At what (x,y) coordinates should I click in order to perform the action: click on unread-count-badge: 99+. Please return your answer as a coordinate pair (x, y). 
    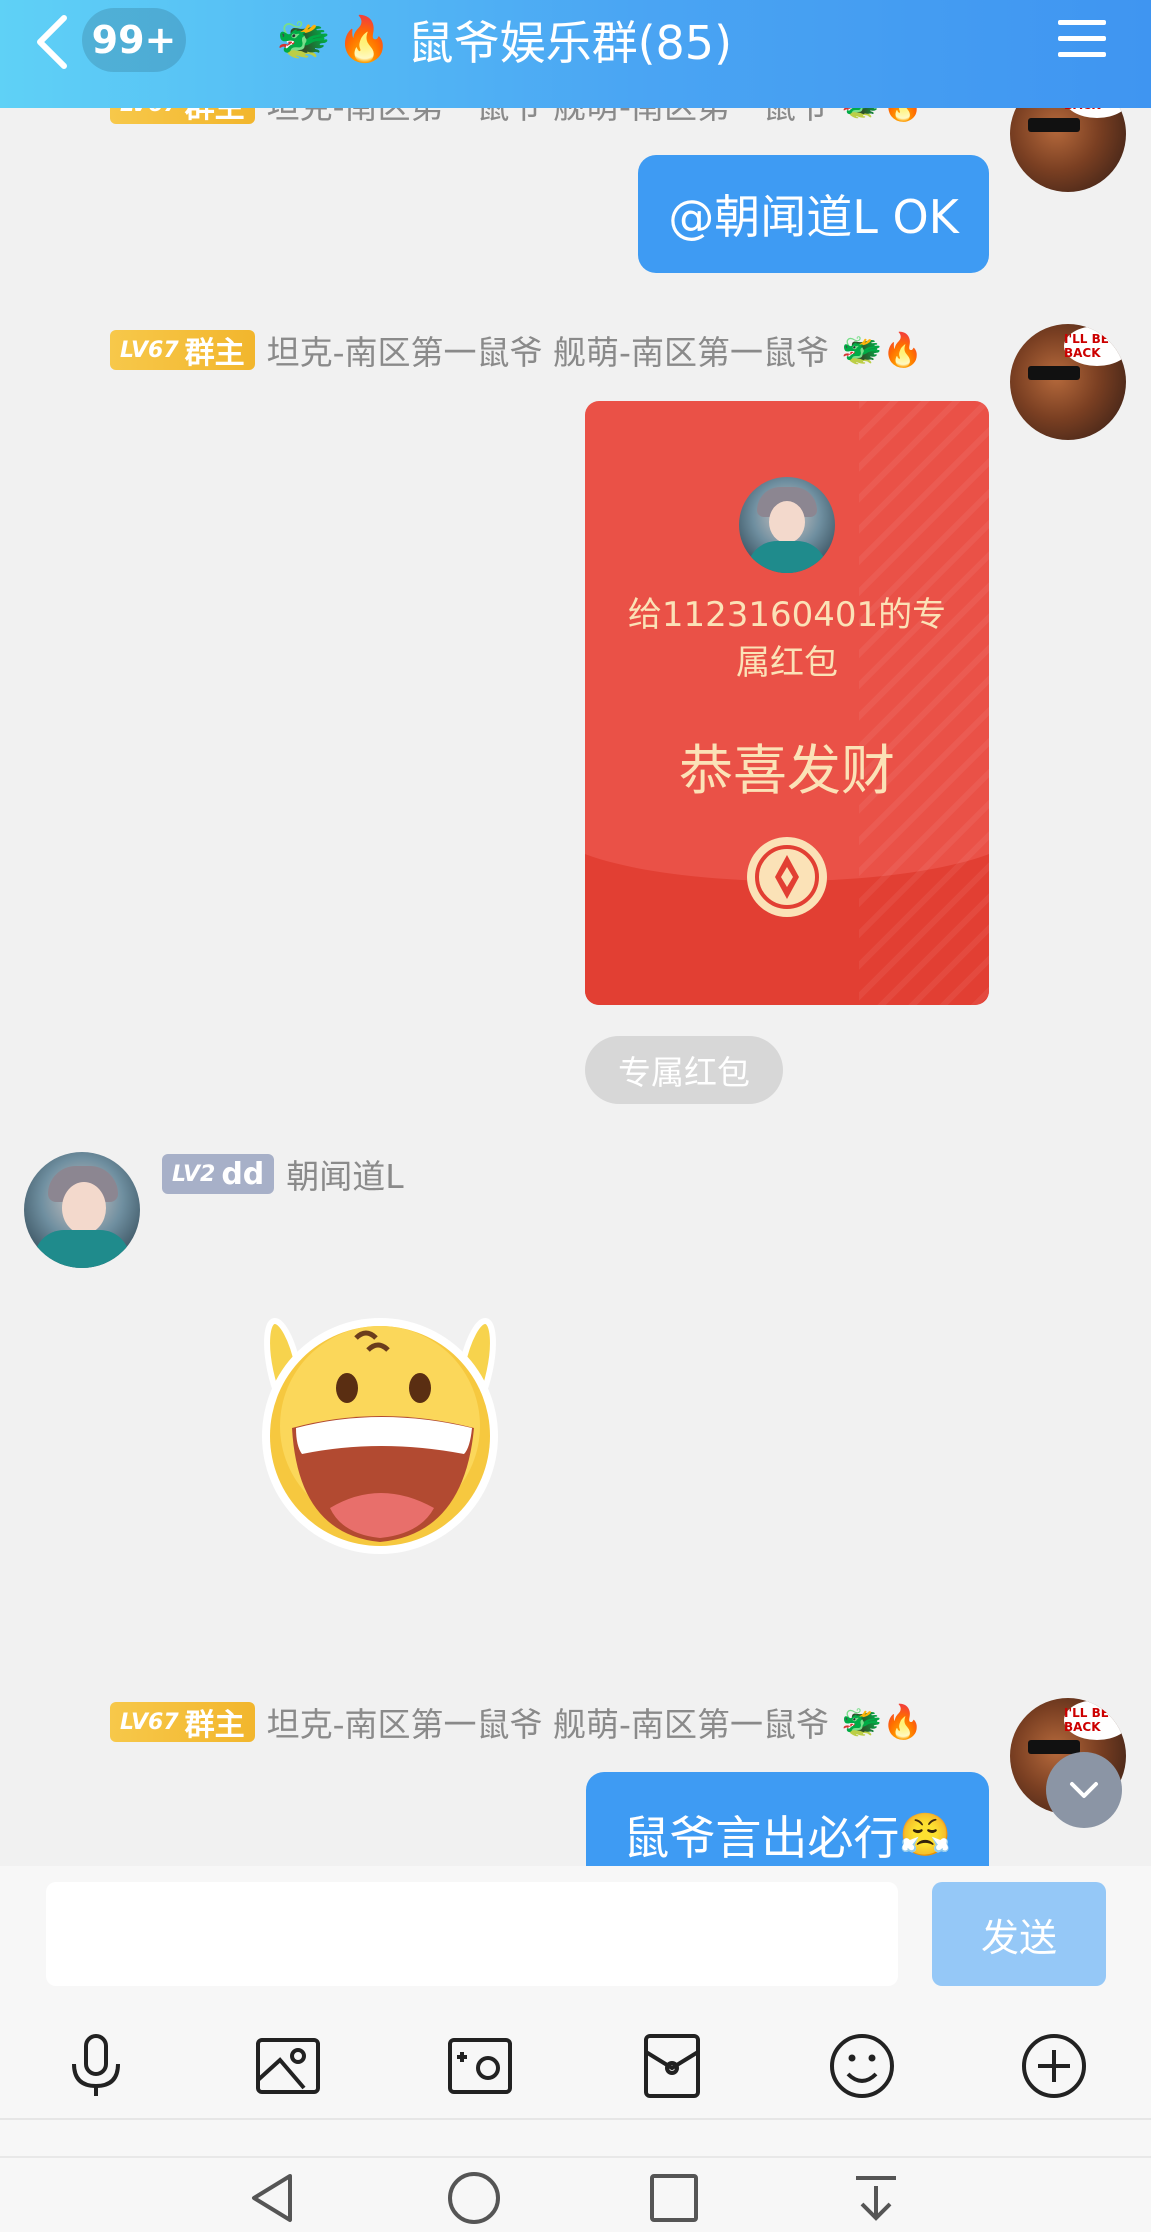
    Looking at the image, I should click on (134, 40).